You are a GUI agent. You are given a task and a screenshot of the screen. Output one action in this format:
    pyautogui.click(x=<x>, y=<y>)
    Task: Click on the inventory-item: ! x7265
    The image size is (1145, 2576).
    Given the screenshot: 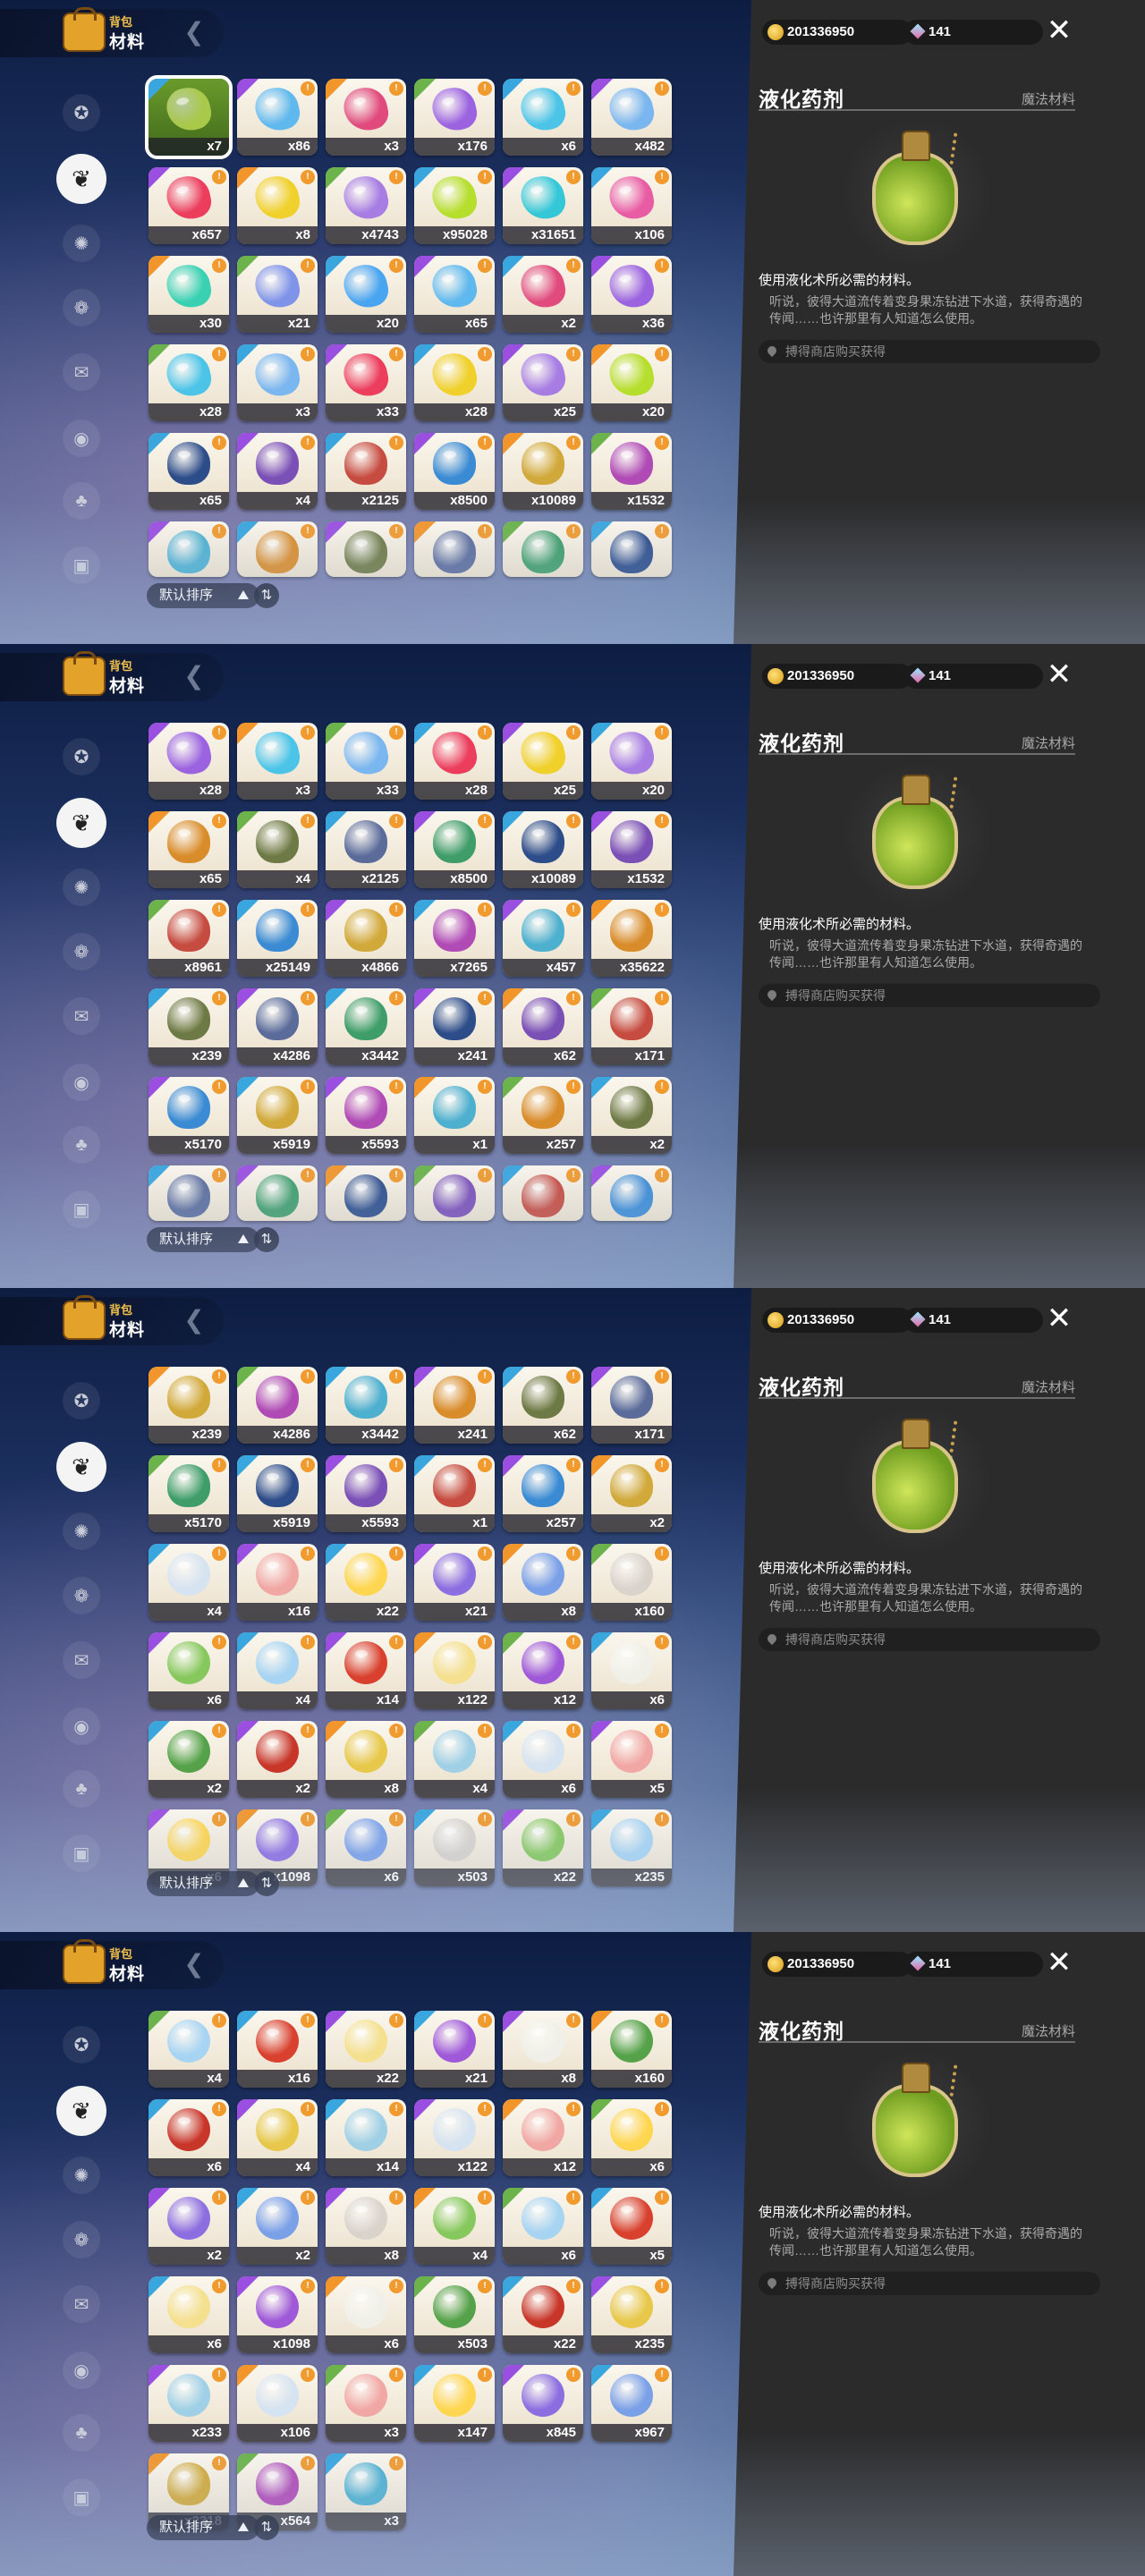 What is the action you would take?
    pyautogui.click(x=454, y=938)
    